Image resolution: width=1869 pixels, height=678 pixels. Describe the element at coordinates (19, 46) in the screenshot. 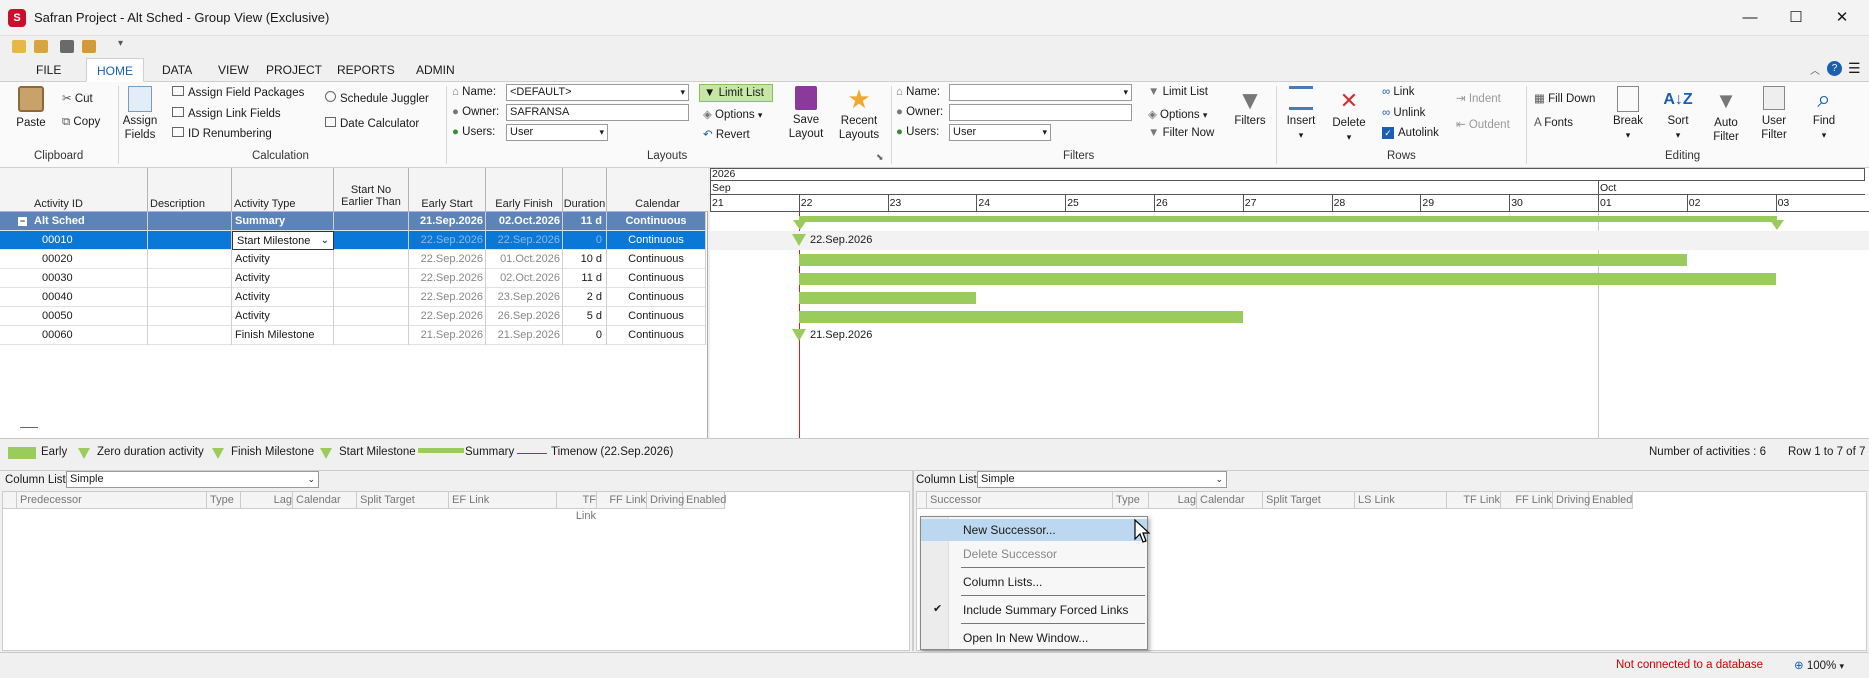

I see `open-folder-icon` at that location.